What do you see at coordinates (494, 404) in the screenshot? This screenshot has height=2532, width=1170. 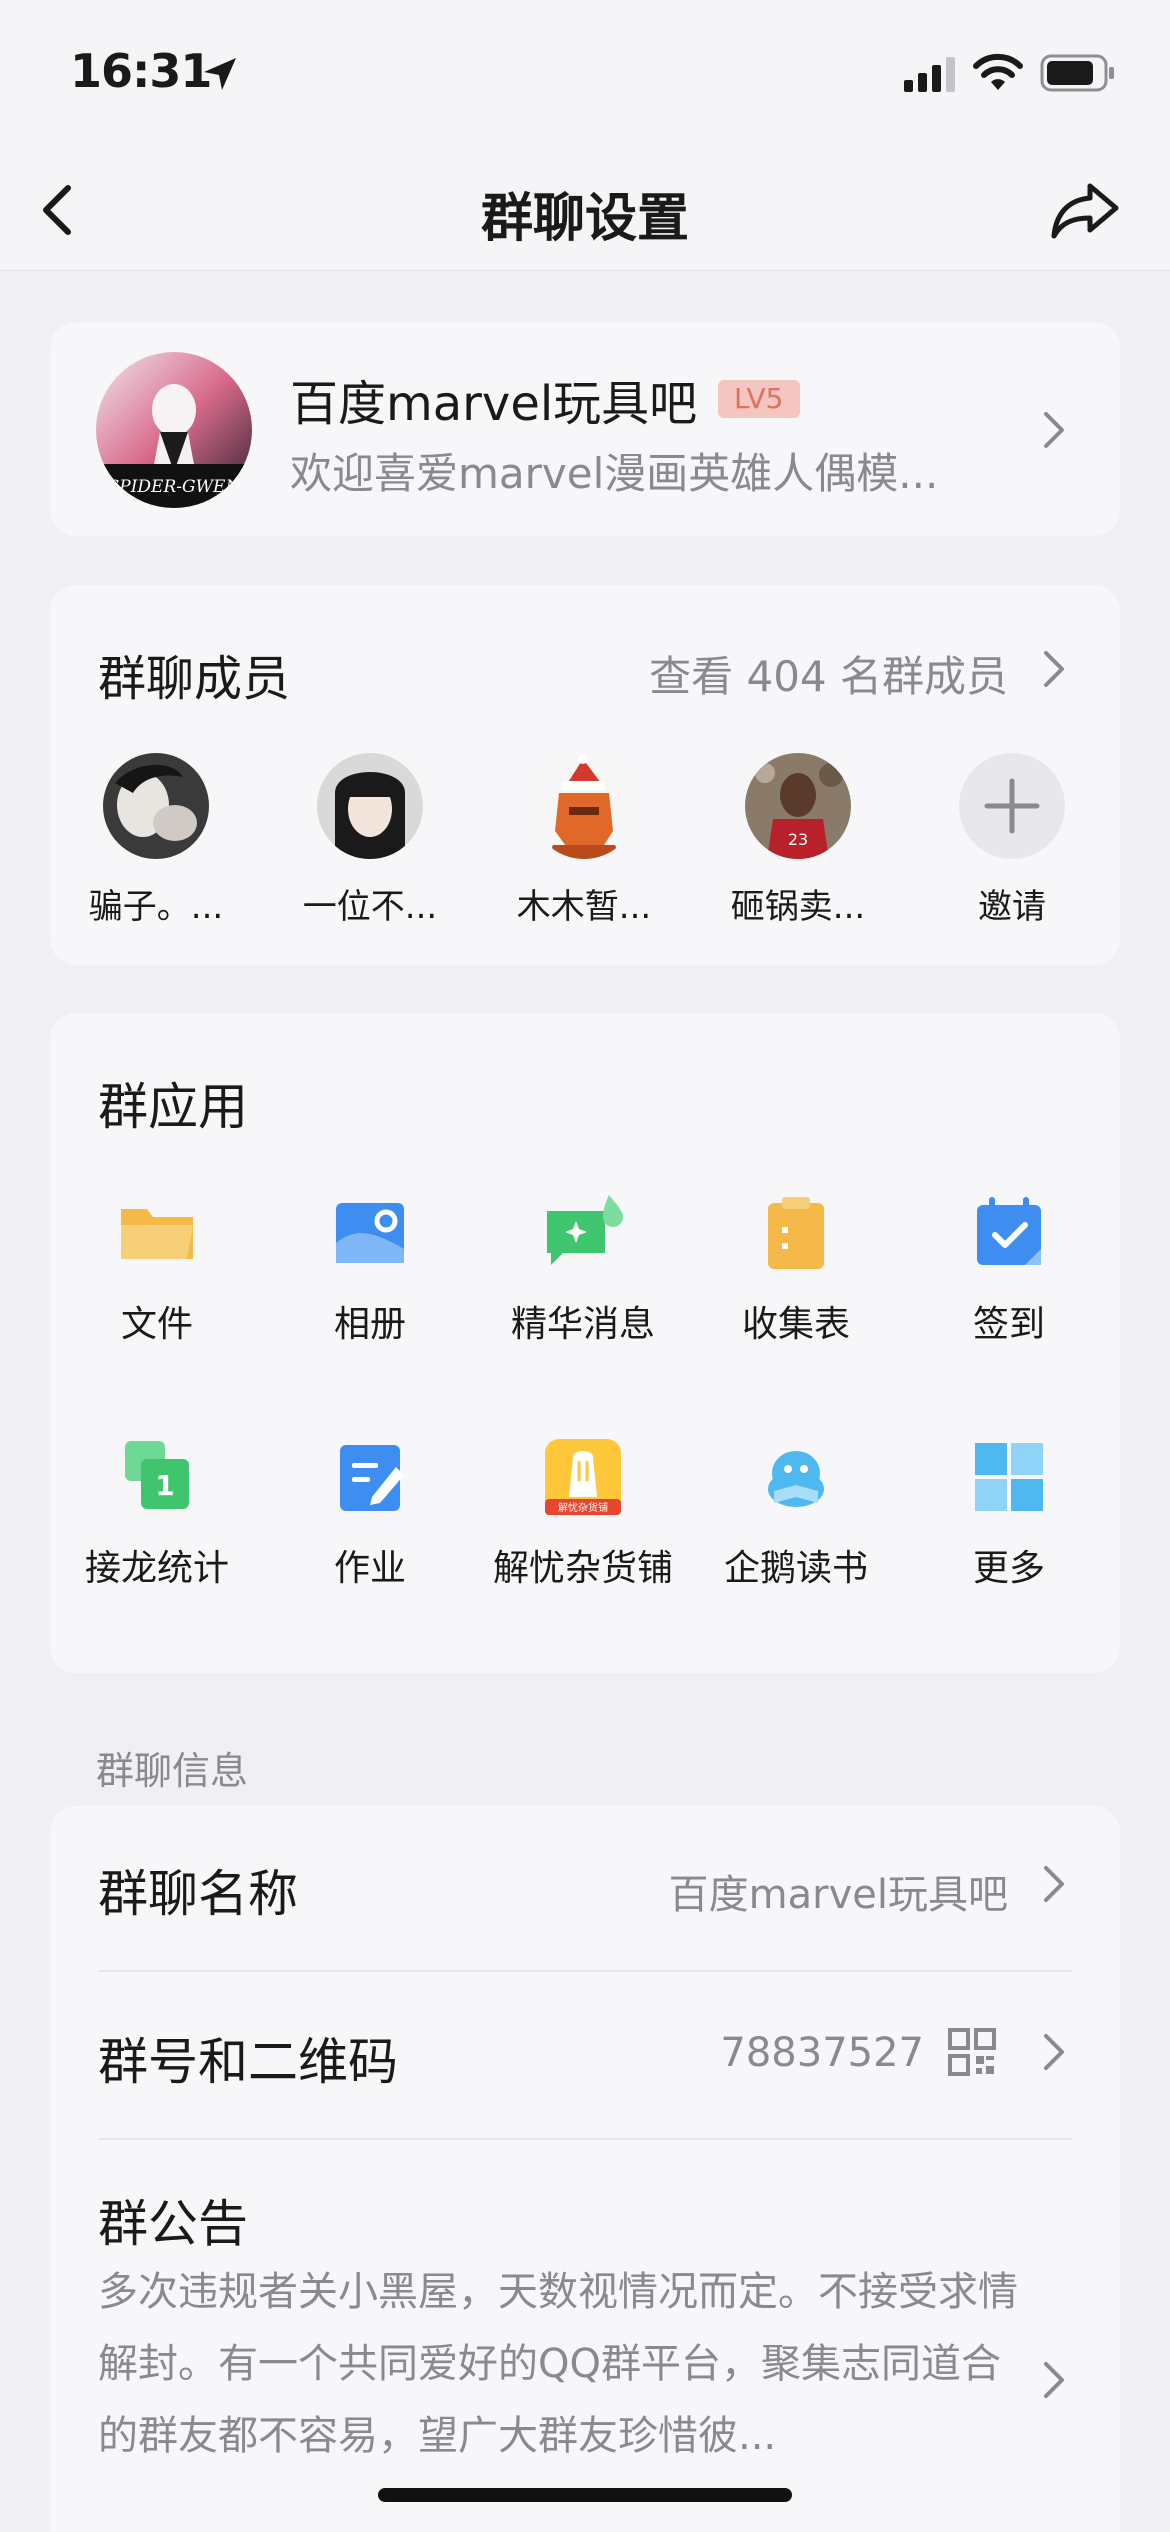 I see `group-name: 百度marvel玩具吧` at bounding box center [494, 404].